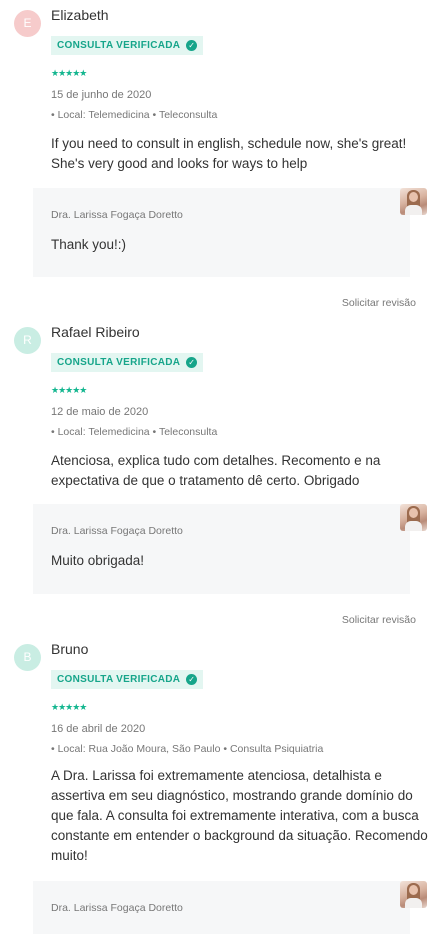 Image resolution: width=442 pixels, height=934 pixels. Describe the element at coordinates (230, 907) in the screenshot. I see `doctor-reply: Dra. Larissa Fogaça Doretto` at that location.